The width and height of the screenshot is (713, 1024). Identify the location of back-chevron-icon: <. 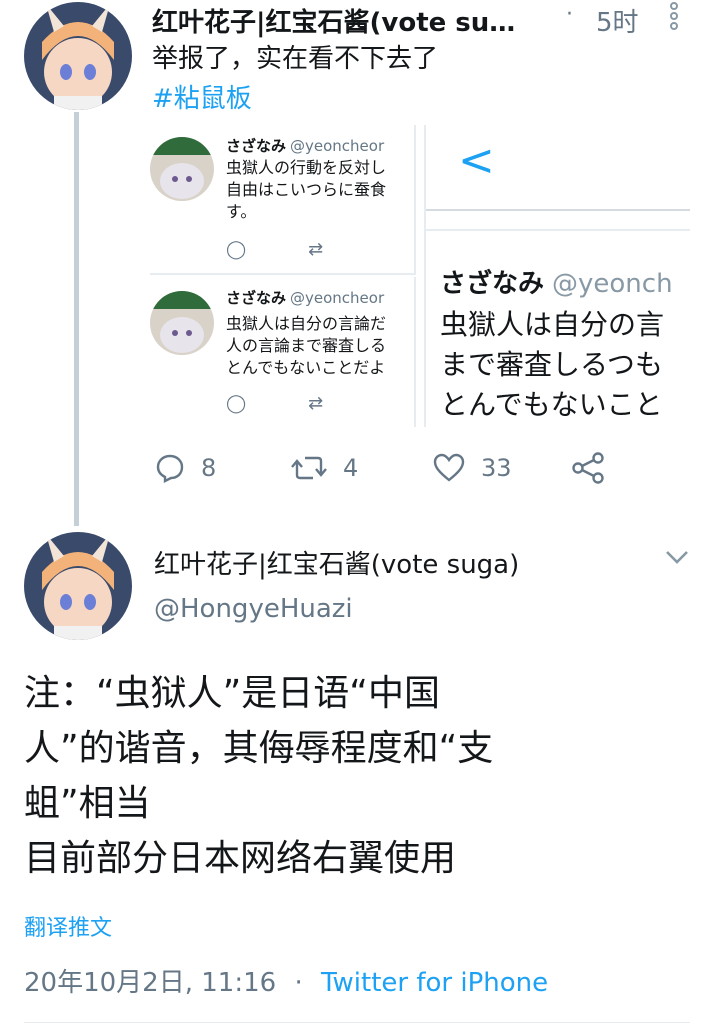
(476, 160).